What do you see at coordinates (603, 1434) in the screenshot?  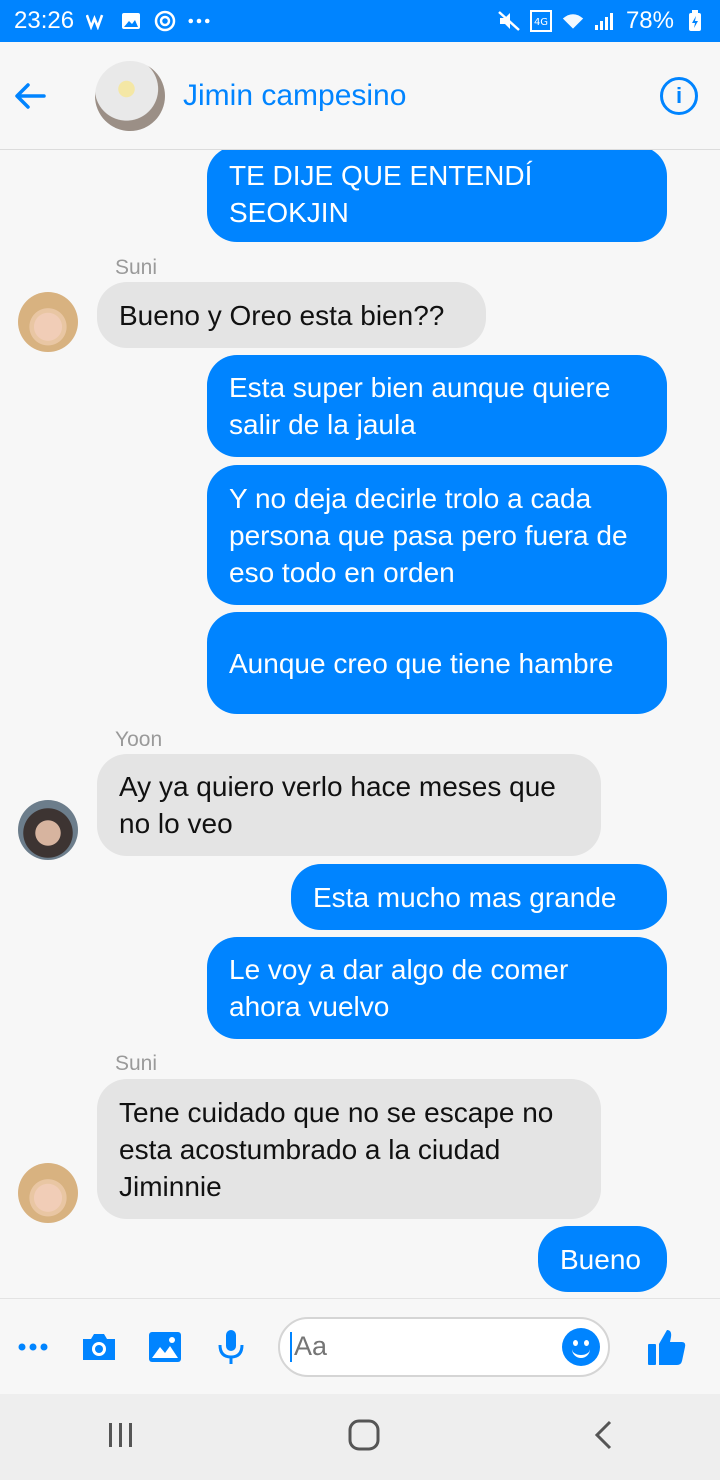 I see `back-nav-icon` at bounding box center [603, 1434].